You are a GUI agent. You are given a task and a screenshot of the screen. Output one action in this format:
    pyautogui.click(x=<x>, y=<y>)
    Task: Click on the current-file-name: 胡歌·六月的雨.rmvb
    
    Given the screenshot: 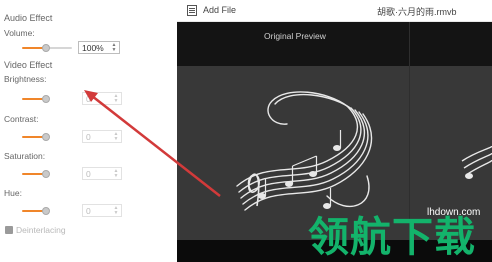 What is the action you would take?
    pyautogui.click(x=417, y=12)
    